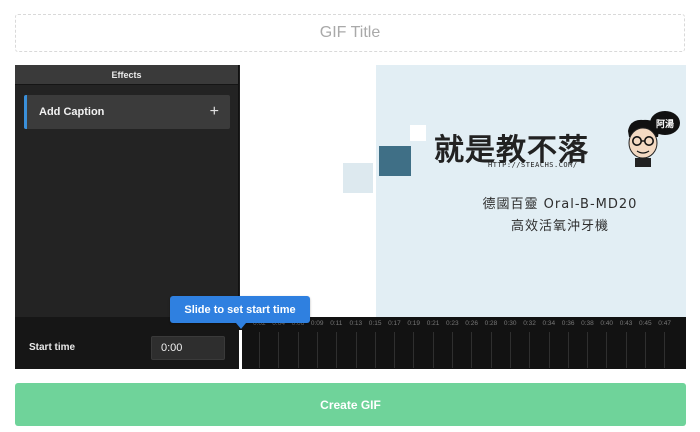 The width and height of the screenshot is (700, 432). What do you see at coordinates (240, 309) in the screenshot?
I see `start-time-tooltip: Slide to set start time` at bounding box center [240, 309].